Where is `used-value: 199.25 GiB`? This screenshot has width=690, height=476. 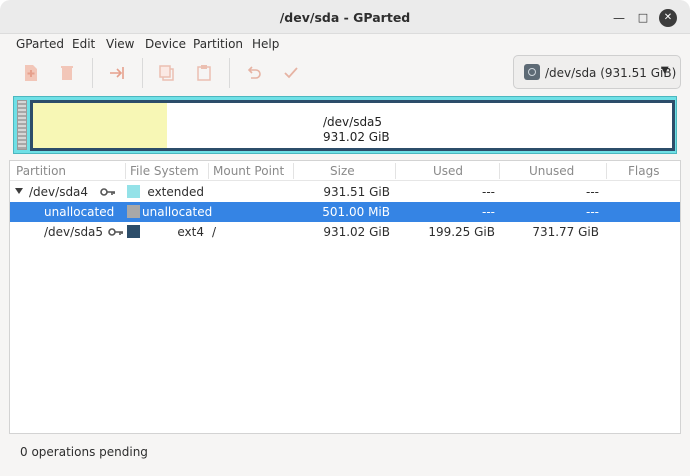 used-value: 199.25 GiB is located at coordinates (461, 232).